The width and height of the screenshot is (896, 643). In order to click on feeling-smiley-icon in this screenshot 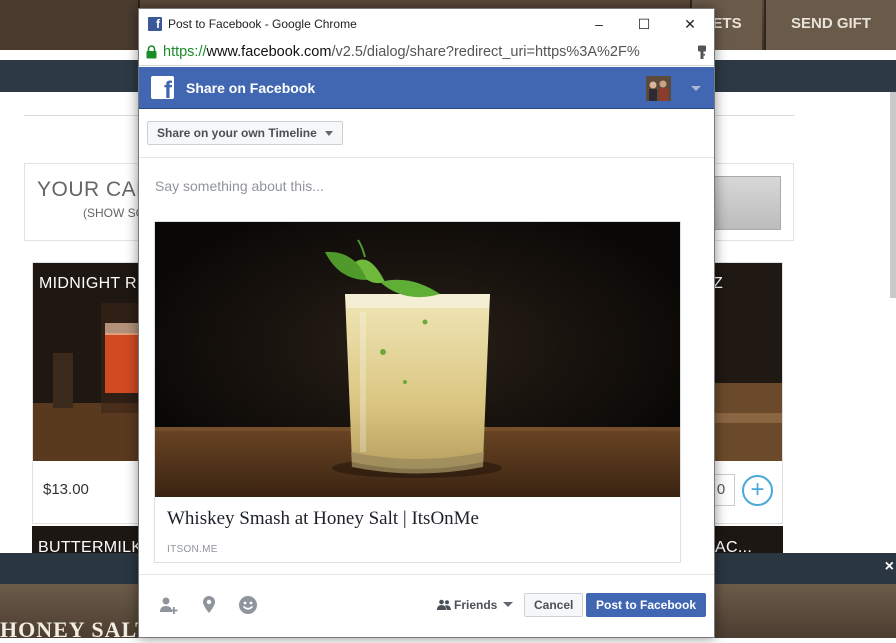, I will do `click(248, 605)`.